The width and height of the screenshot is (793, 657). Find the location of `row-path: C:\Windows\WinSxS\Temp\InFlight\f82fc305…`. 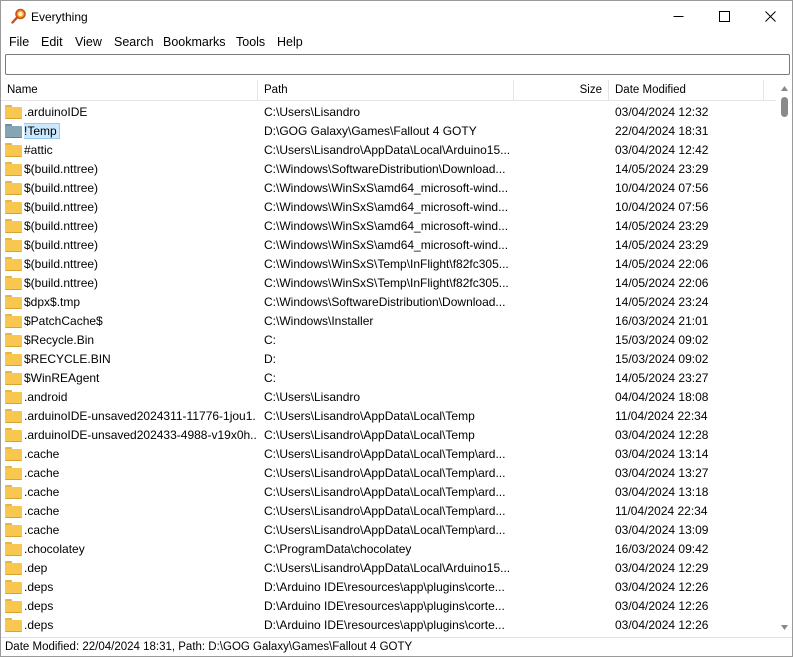

row-path: C:\Windows\WinSxS\Temp\InFlight\f82fc305… is located at coordinates (386, 283).